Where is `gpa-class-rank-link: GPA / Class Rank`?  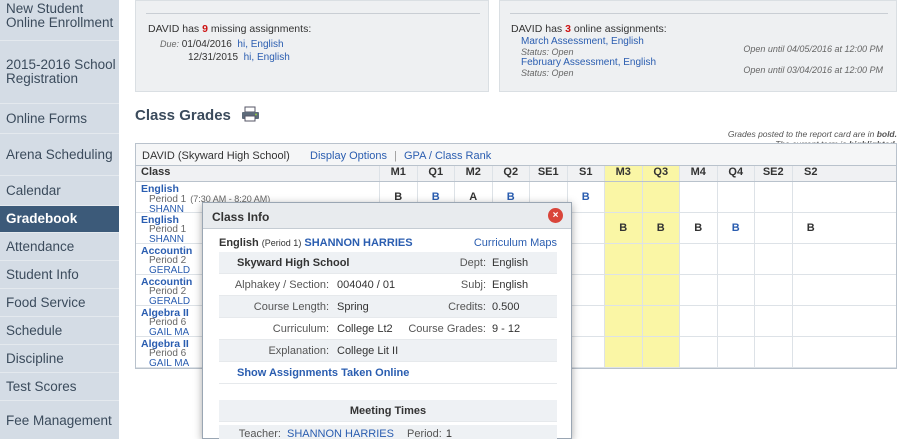 gpa-class-rank-link: GPA / Class Rank is located at coordinates (447, 156).